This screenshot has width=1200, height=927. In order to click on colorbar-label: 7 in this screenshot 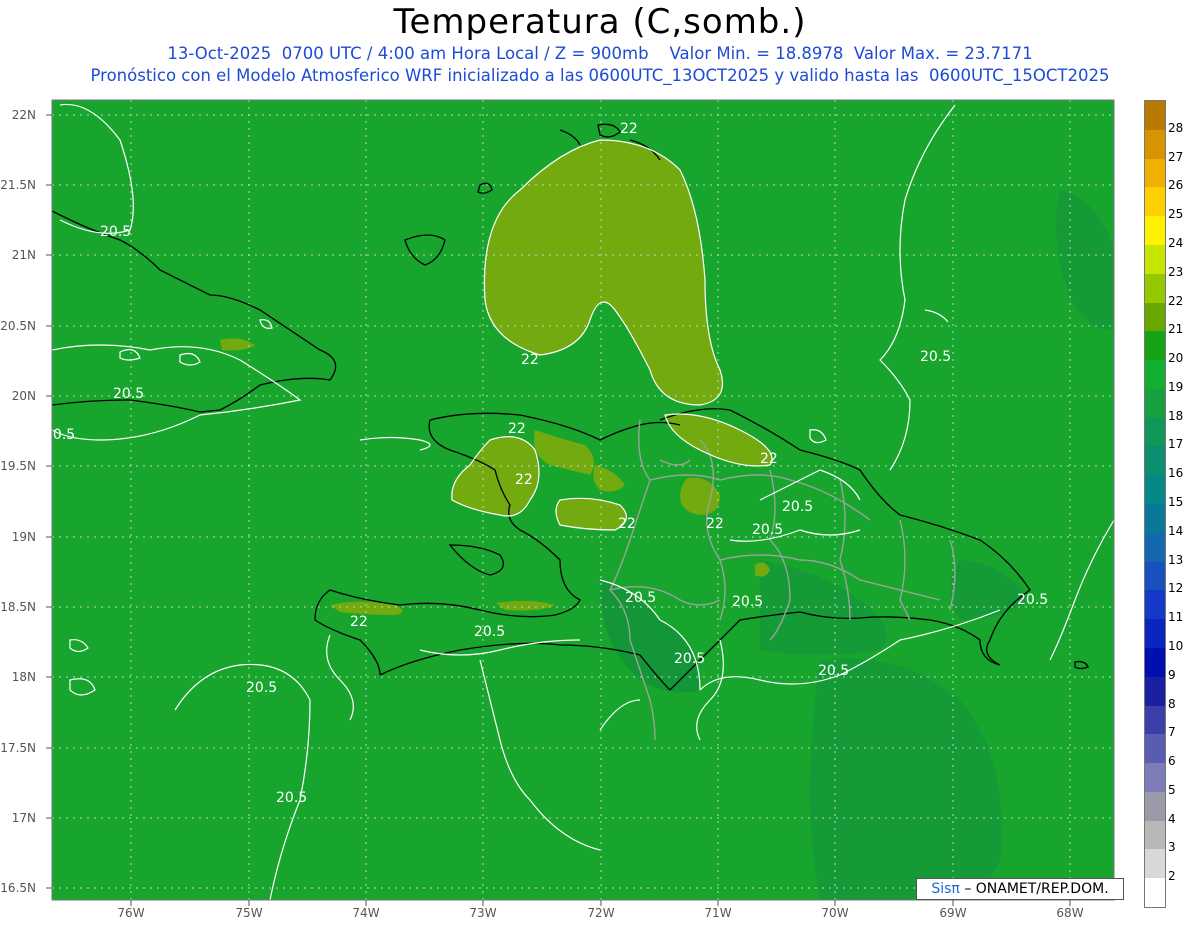, I will do `click(1172, 732)`.